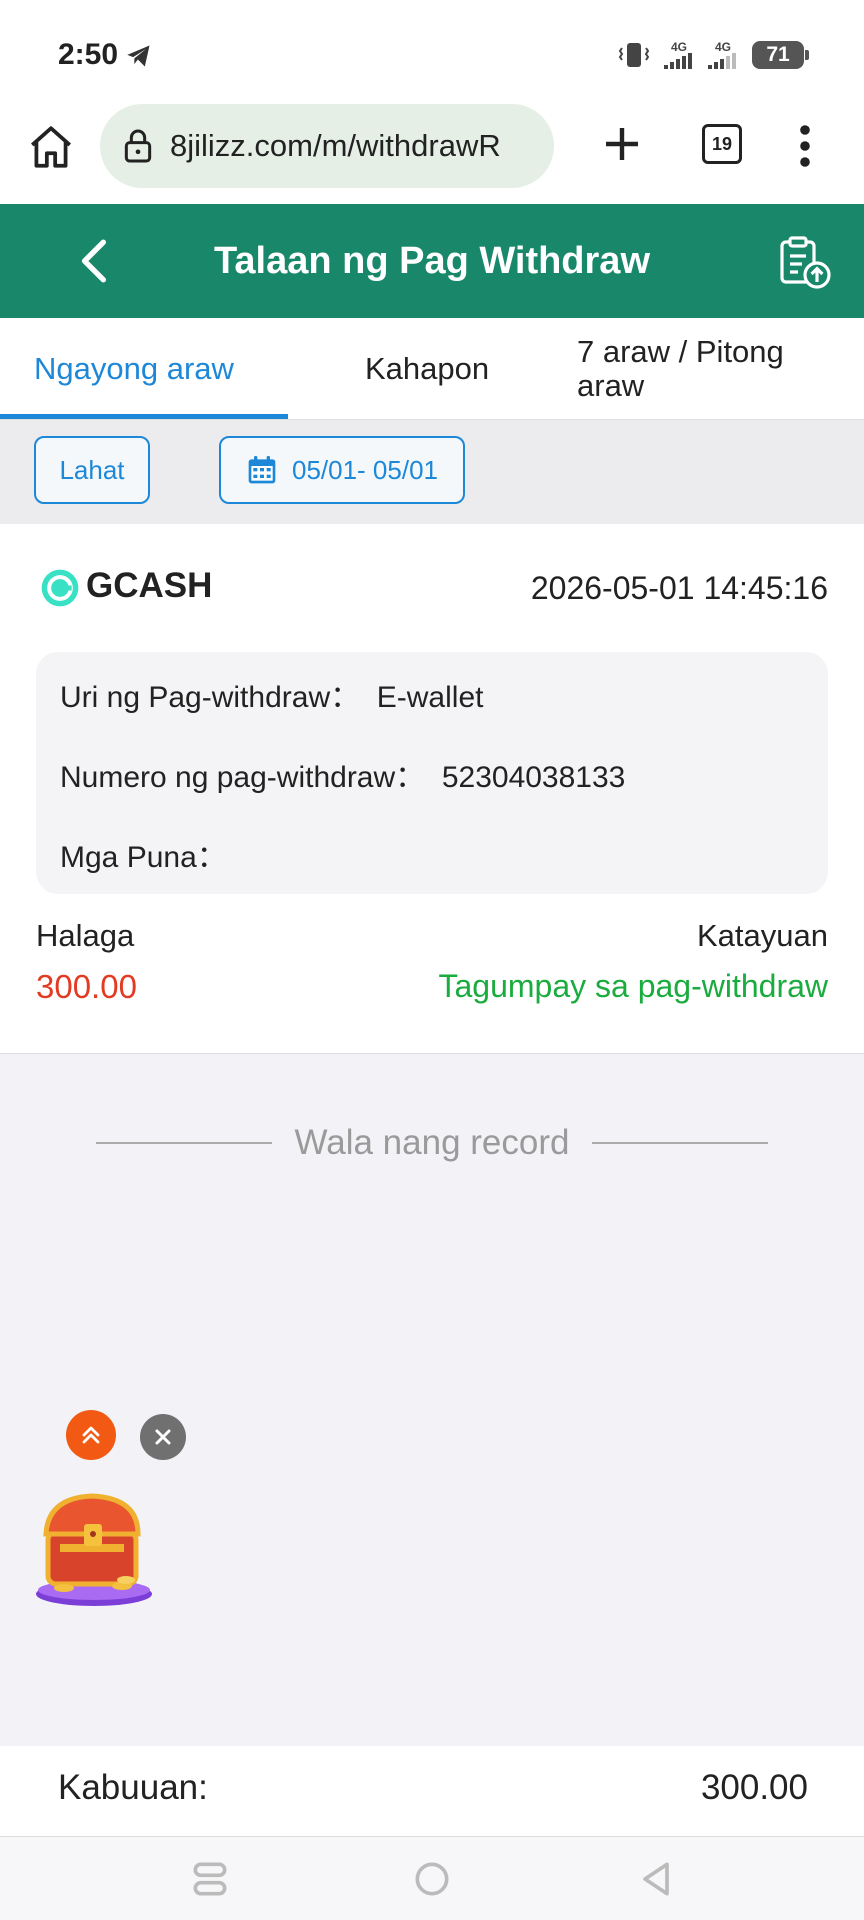 The image size is (864, 1920). I want to click on url-bar: 8jilizz.com/m/withdrawR, so click(327, 146).